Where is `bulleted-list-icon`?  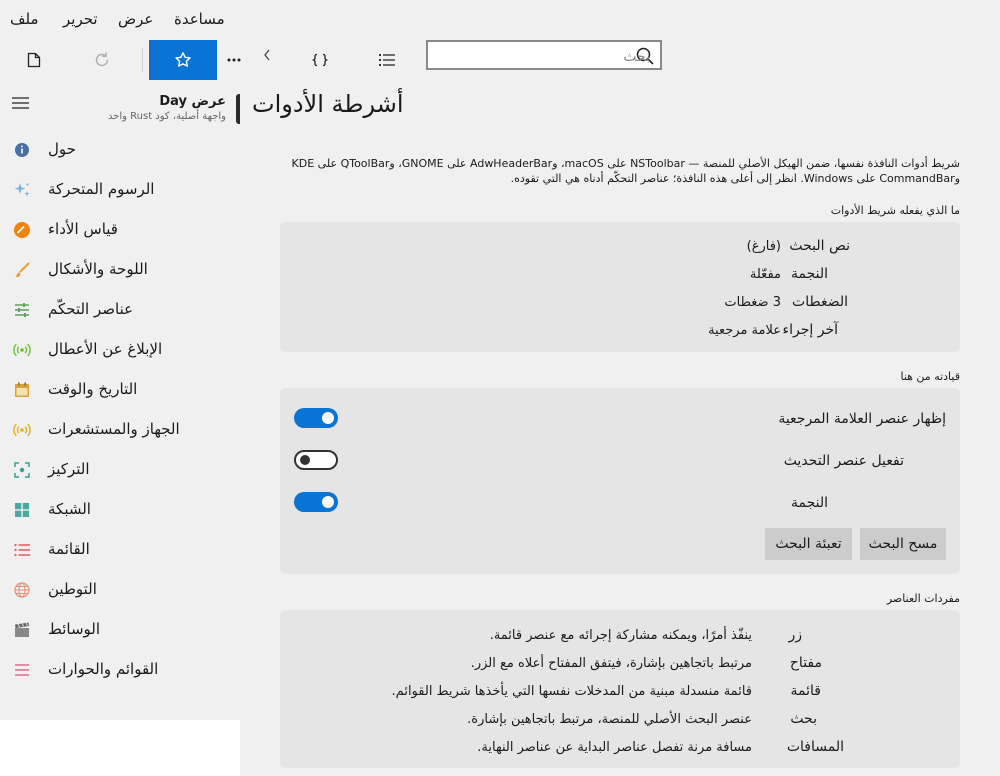
bulleted-list-icon is located at coordinates (386, 60).